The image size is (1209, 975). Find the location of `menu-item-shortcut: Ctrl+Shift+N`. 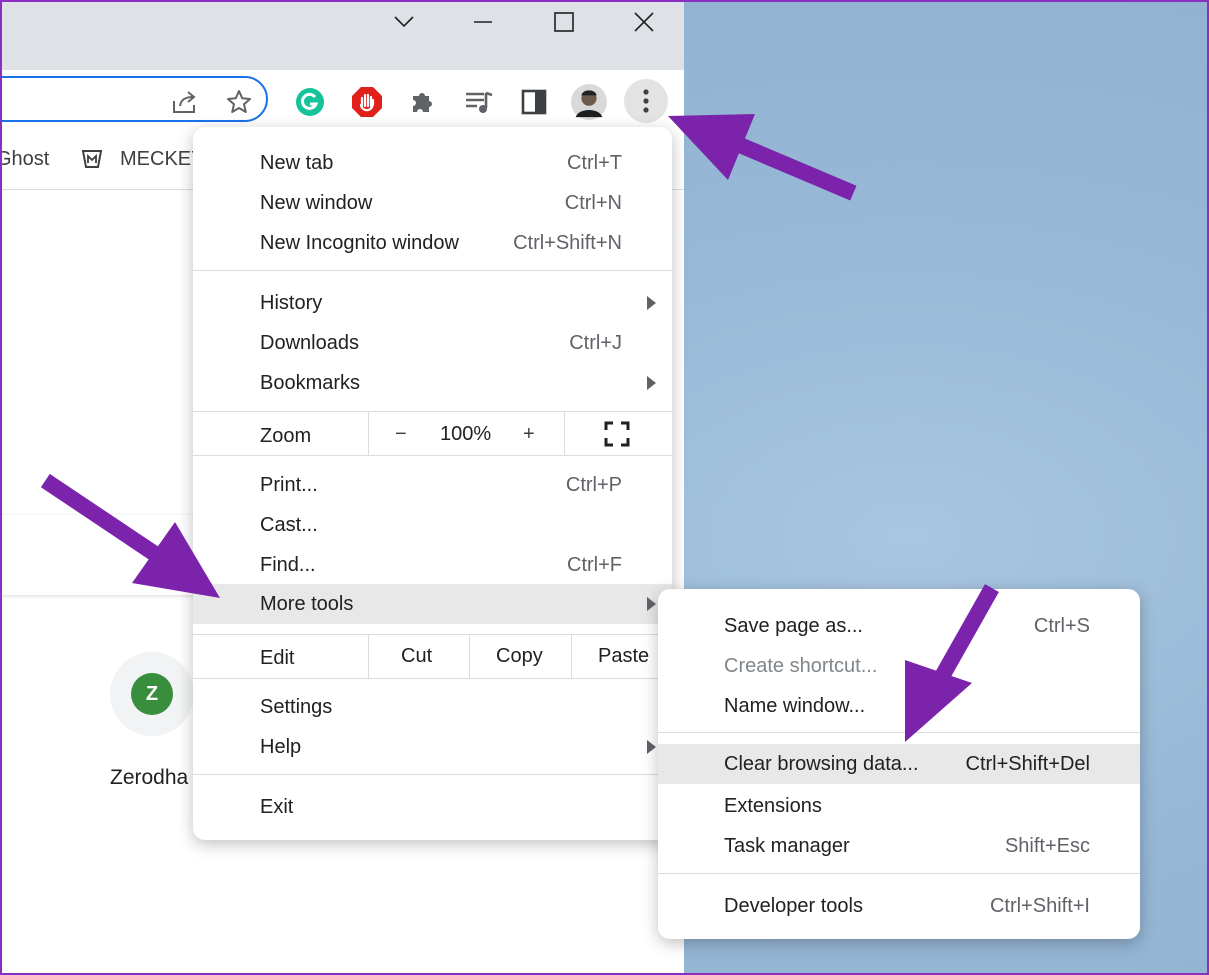

menu-item-shortcut: Ctrl+Shift+N is located at coordinates (567, 243).